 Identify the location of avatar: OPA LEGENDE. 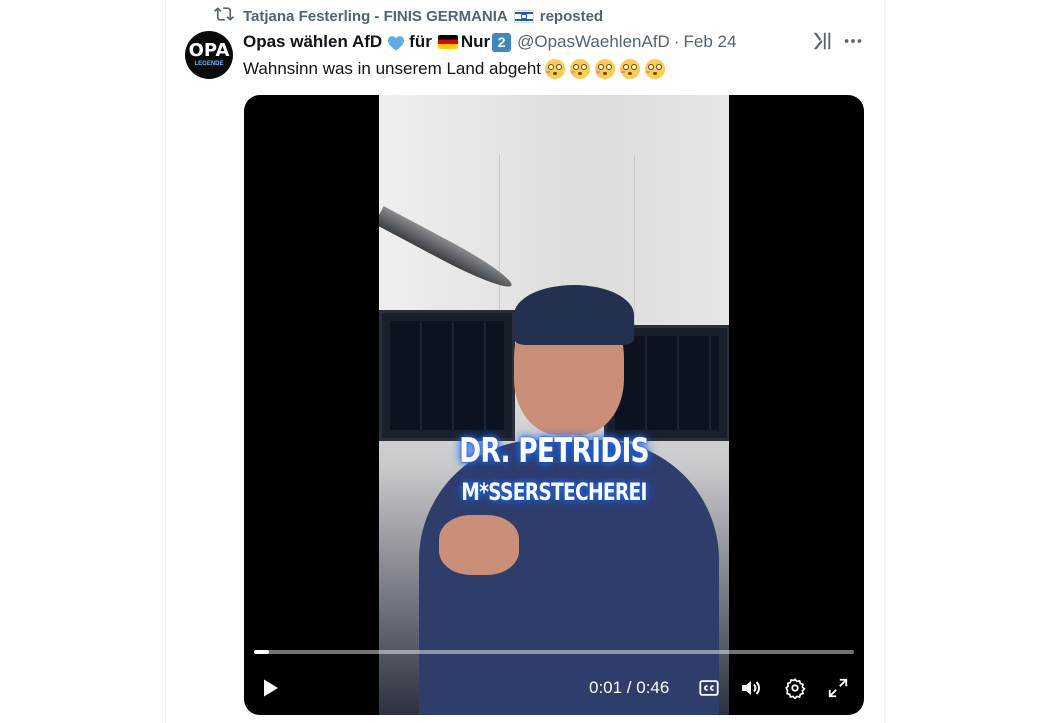
(209, 55).